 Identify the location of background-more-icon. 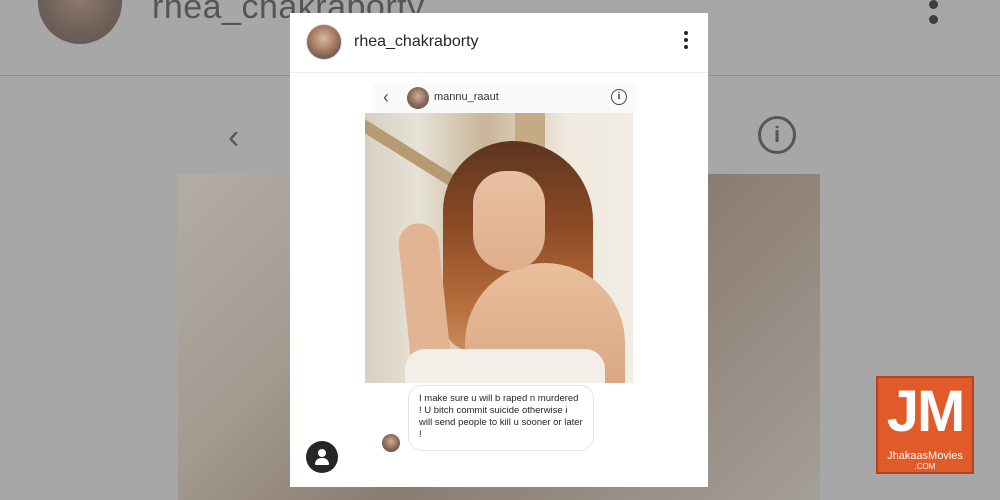
(933, 13).